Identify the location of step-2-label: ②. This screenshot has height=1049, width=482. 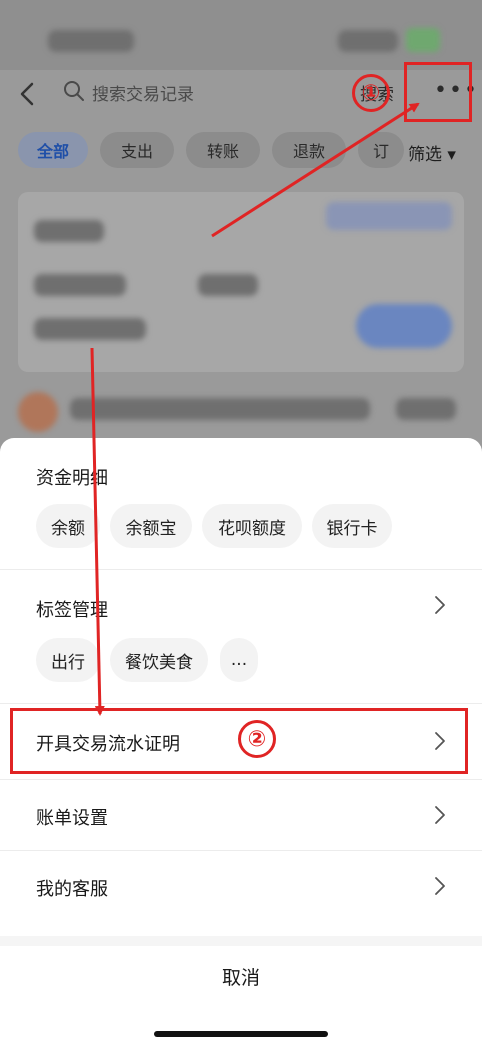
(257, 739).